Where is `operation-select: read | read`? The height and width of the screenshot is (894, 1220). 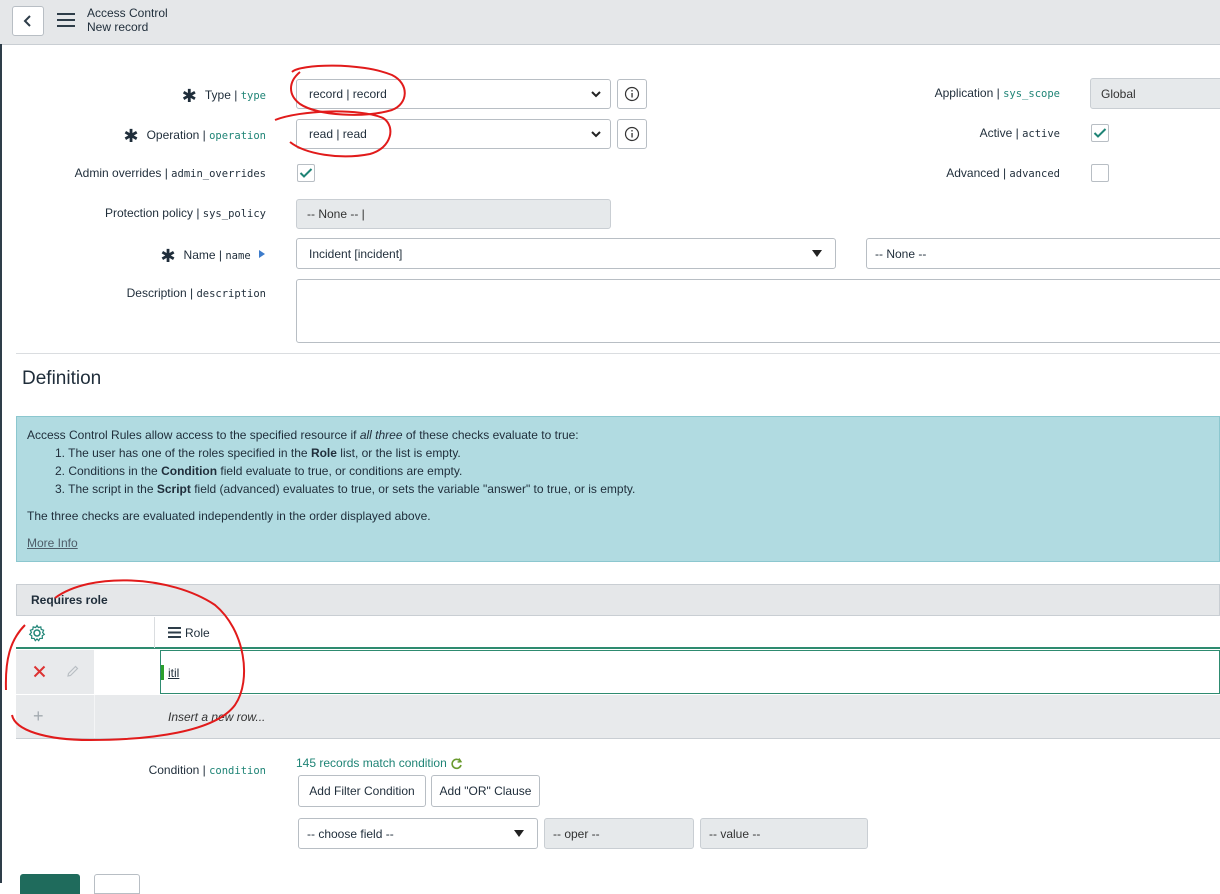
operation-select: read | read is located at coordinates (453, 134).